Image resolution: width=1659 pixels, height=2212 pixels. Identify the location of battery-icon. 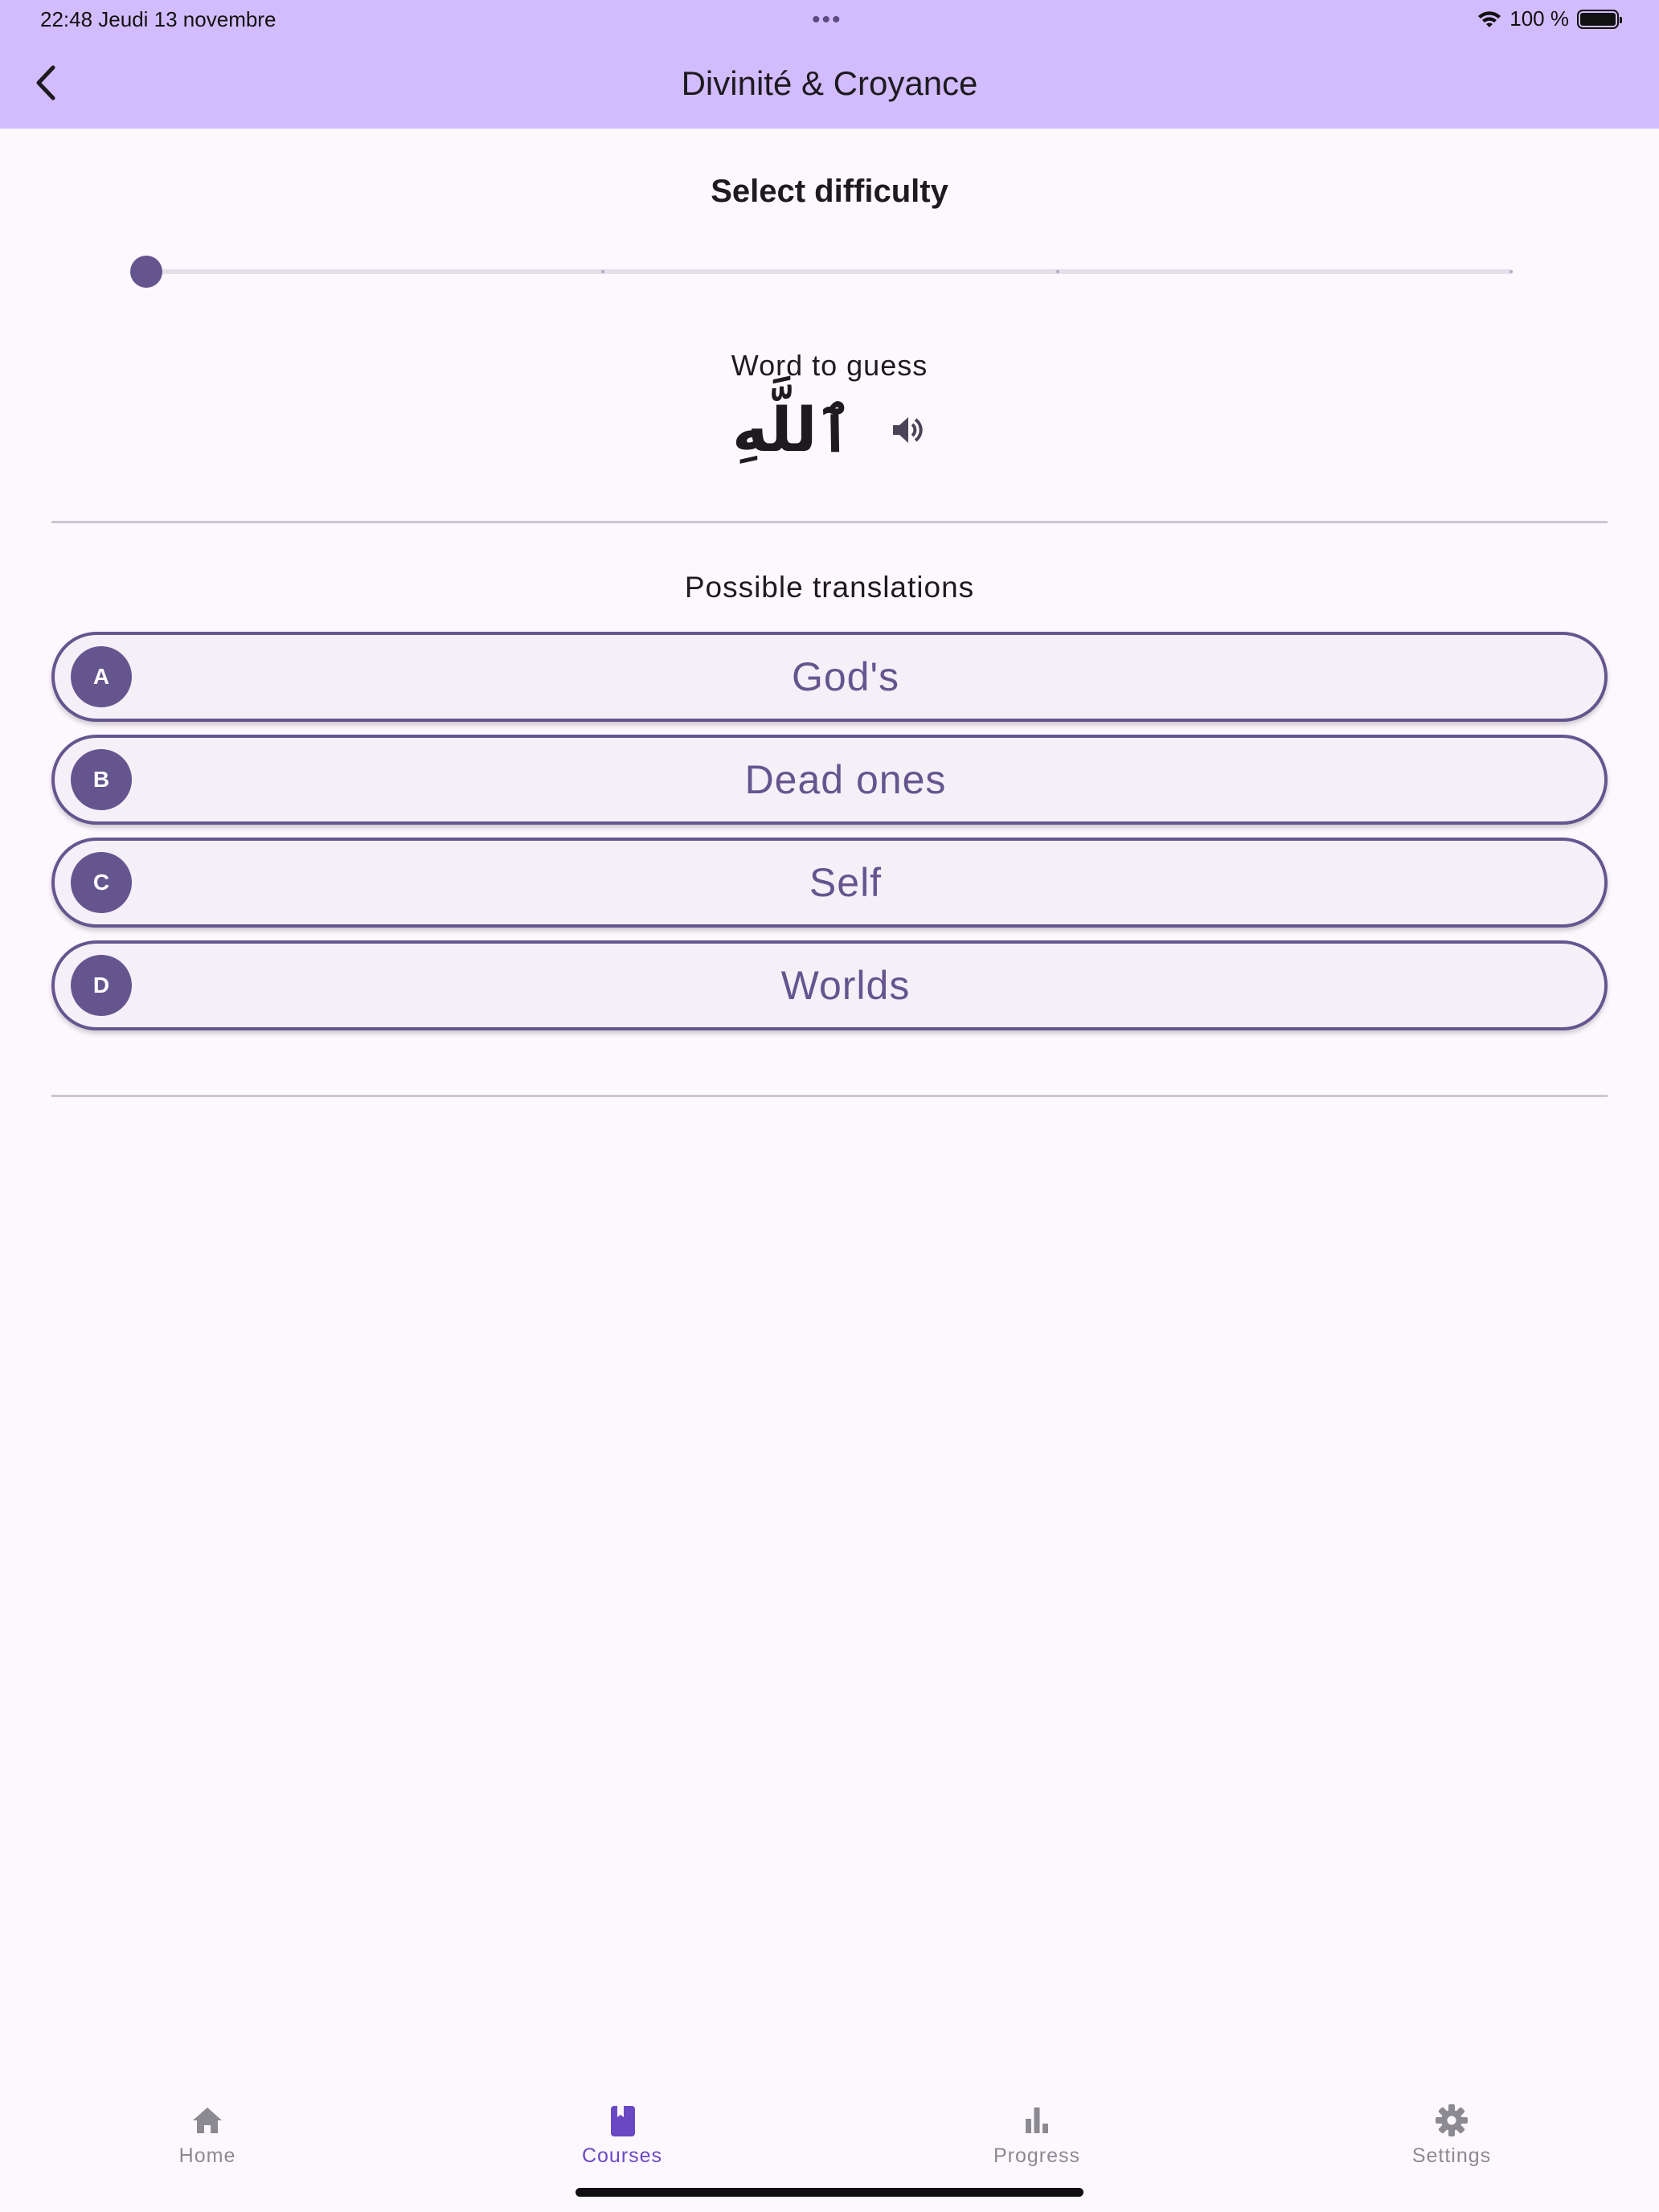
(1599, 19).